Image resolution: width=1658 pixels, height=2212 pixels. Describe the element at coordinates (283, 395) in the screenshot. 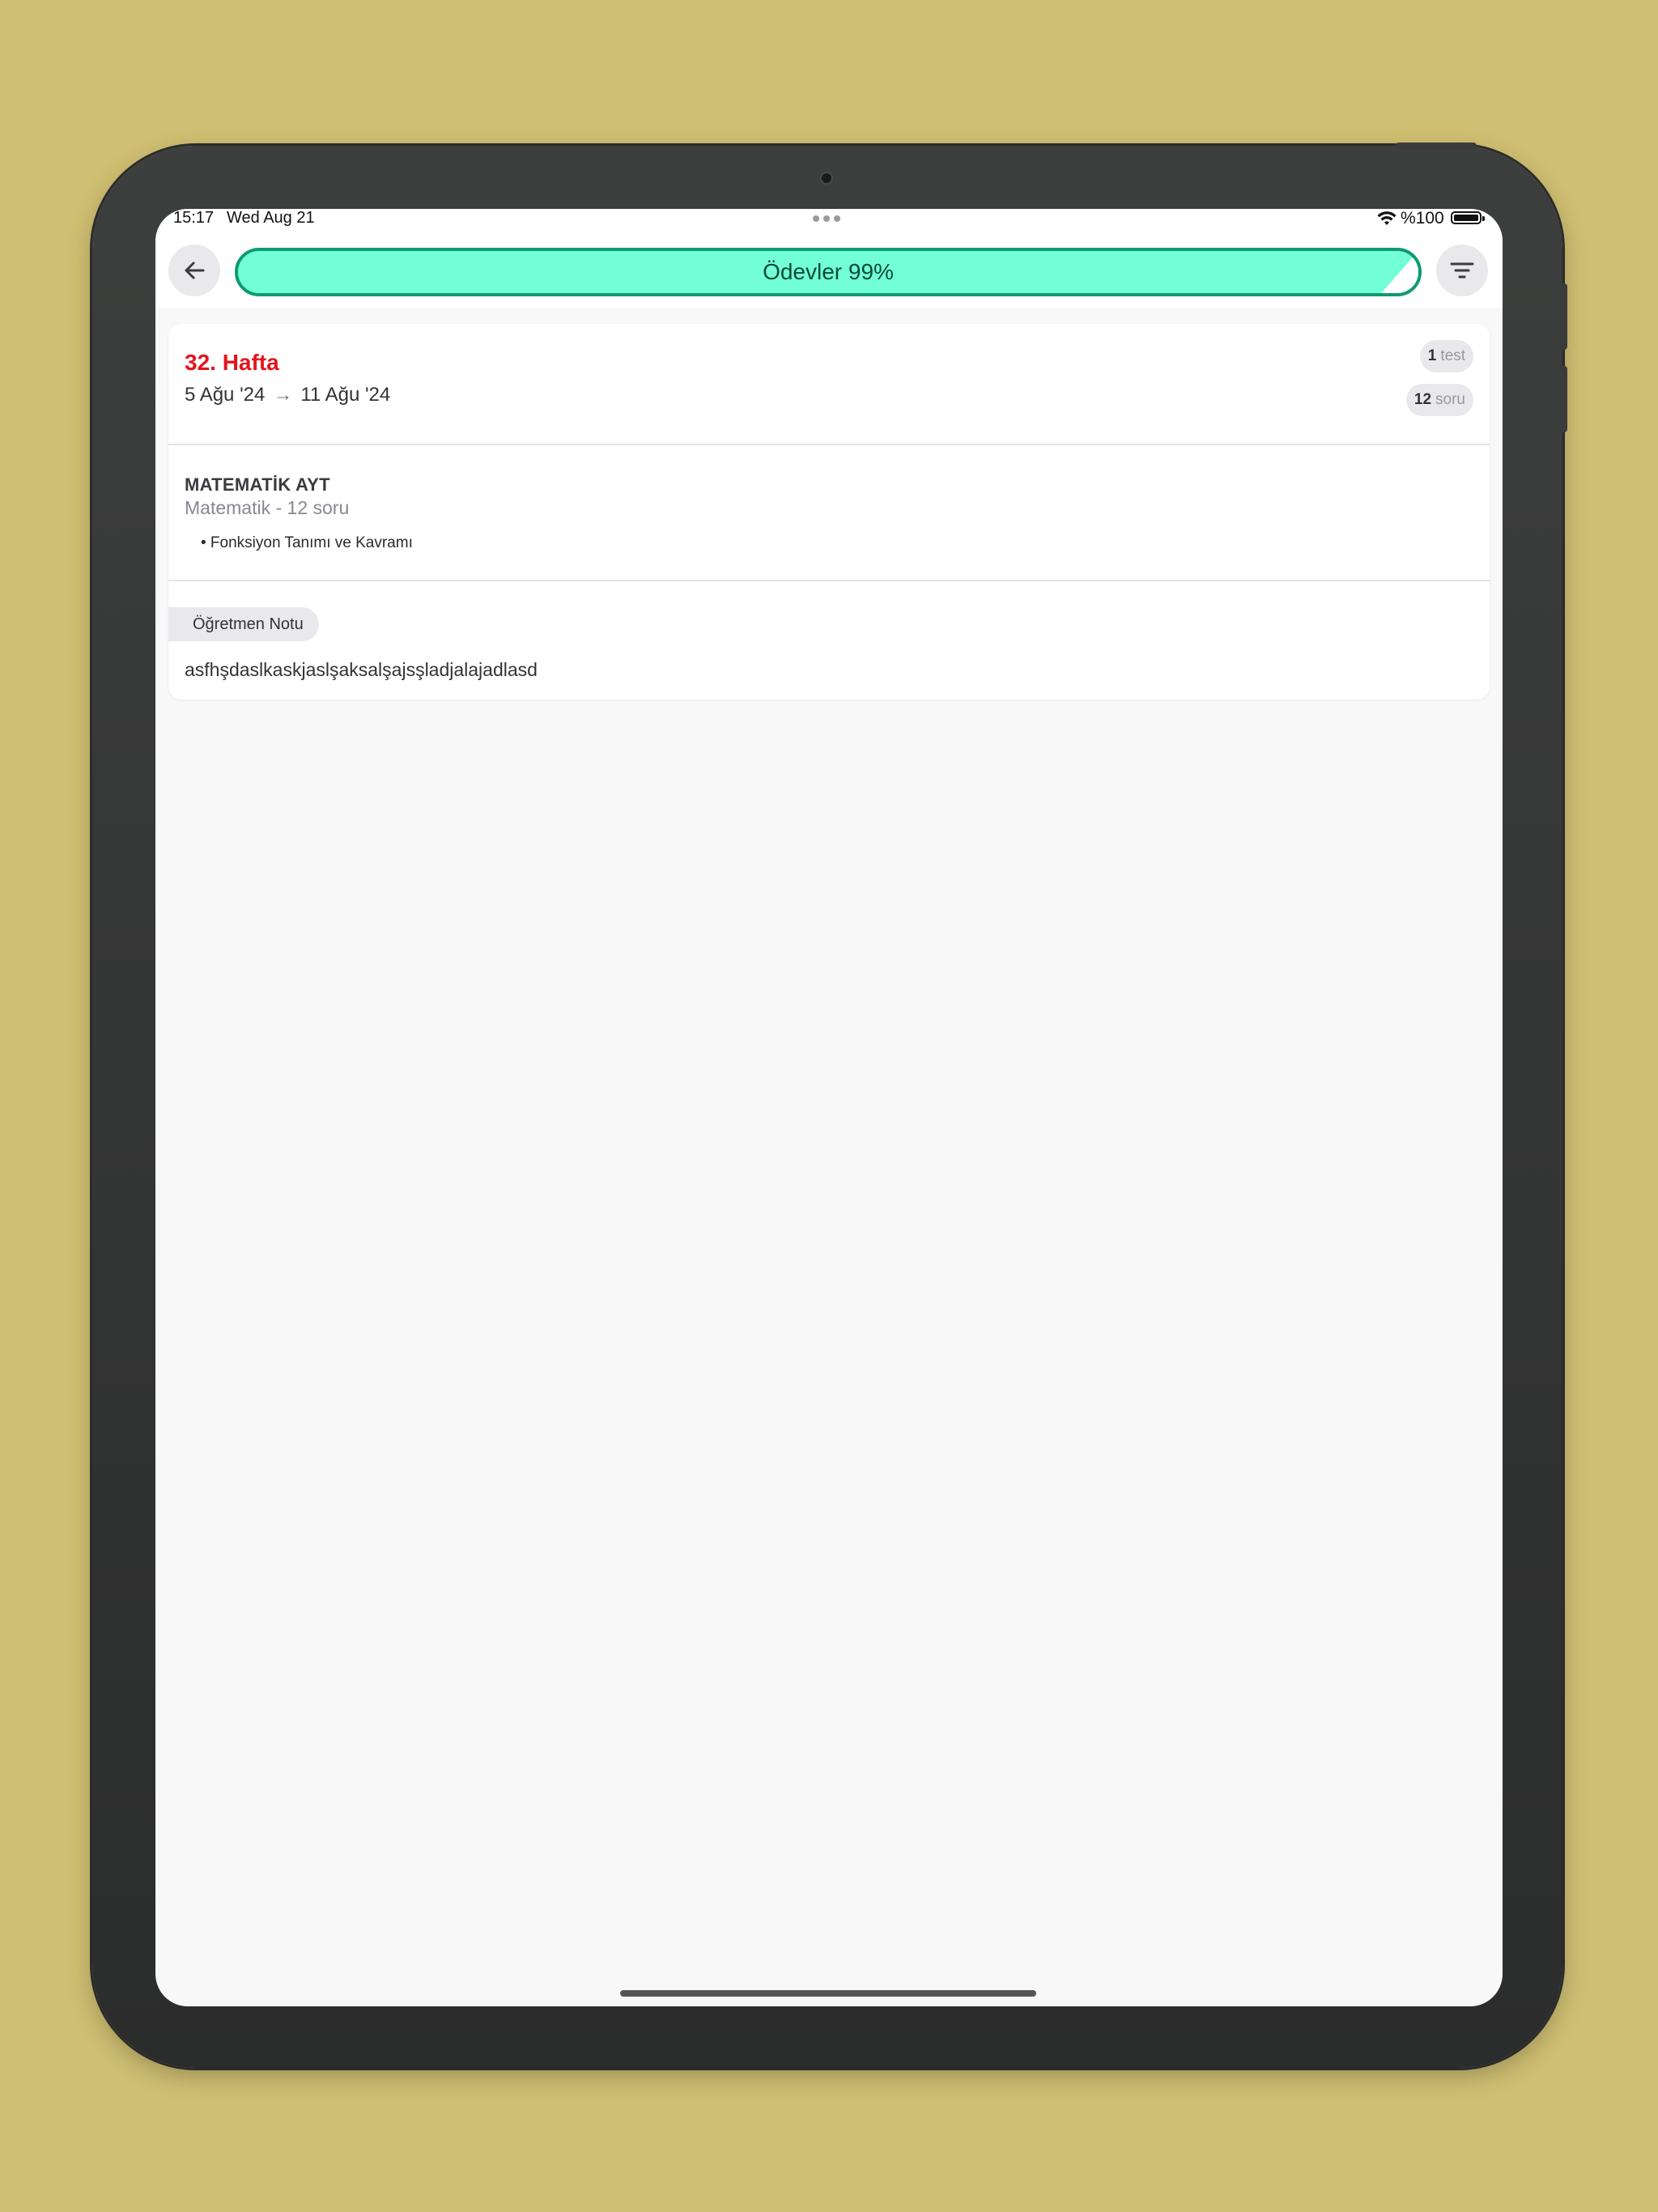

I see `arrow-right-icon: →` at that location.